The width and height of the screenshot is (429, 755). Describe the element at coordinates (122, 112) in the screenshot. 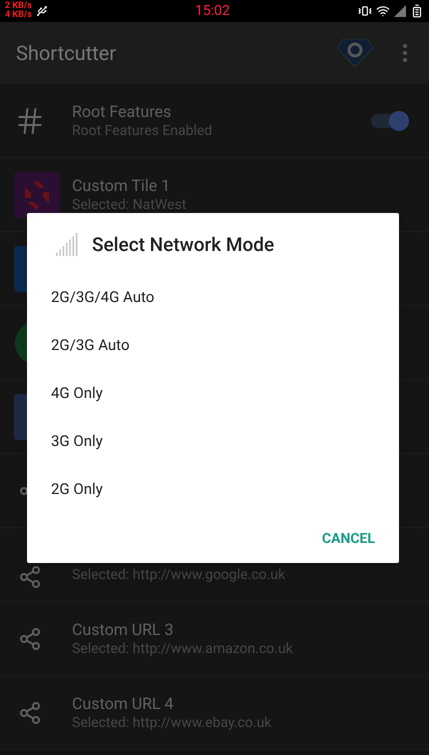

I see `row-title: Root Features` at that location.